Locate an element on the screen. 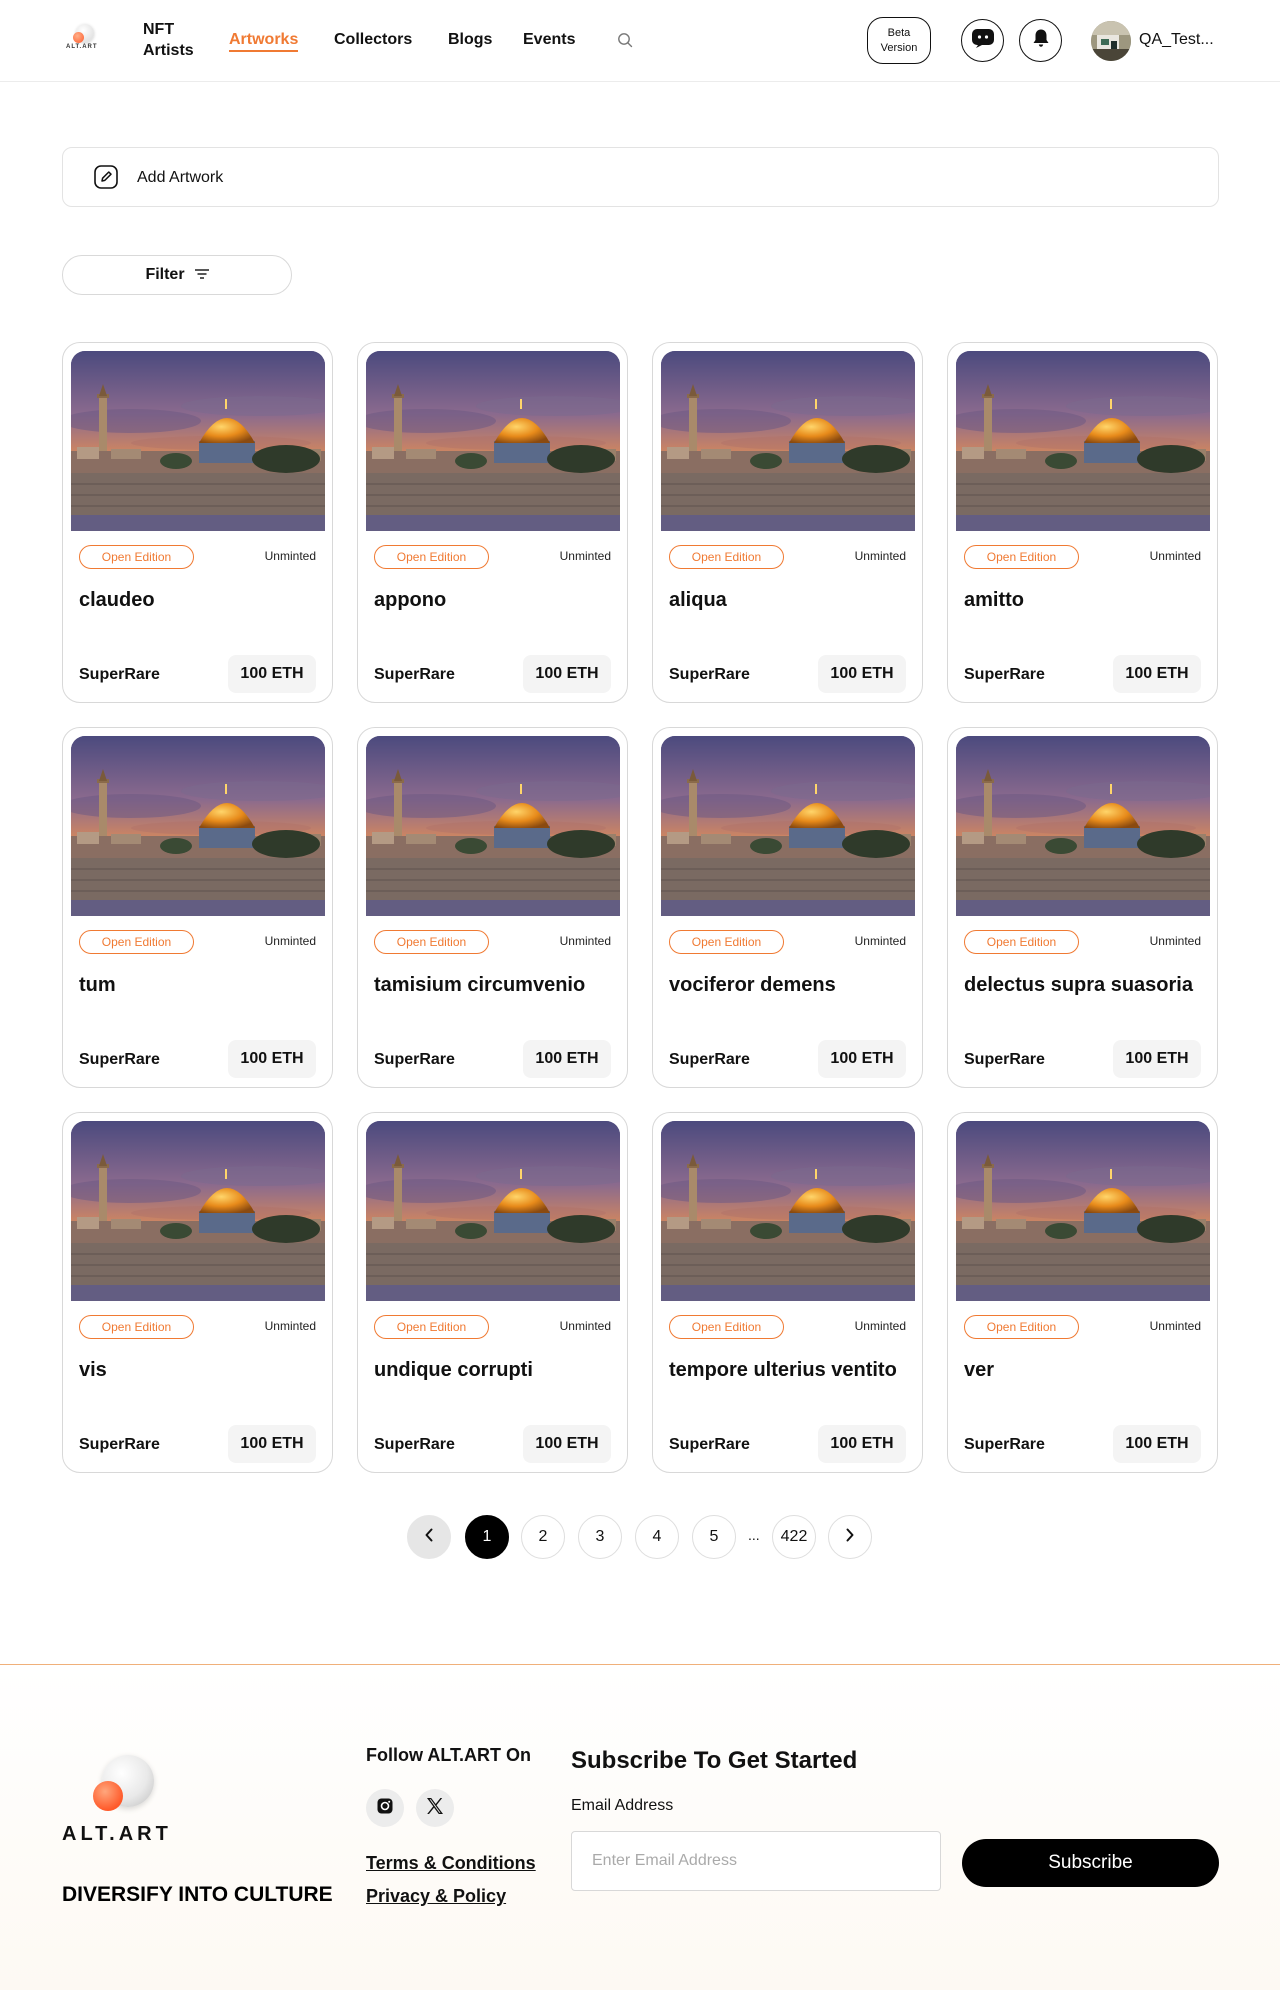 This screenshot has height=1990, width=1280. logo-wordmark: ALT.ART is located at coordinates (82, 47).